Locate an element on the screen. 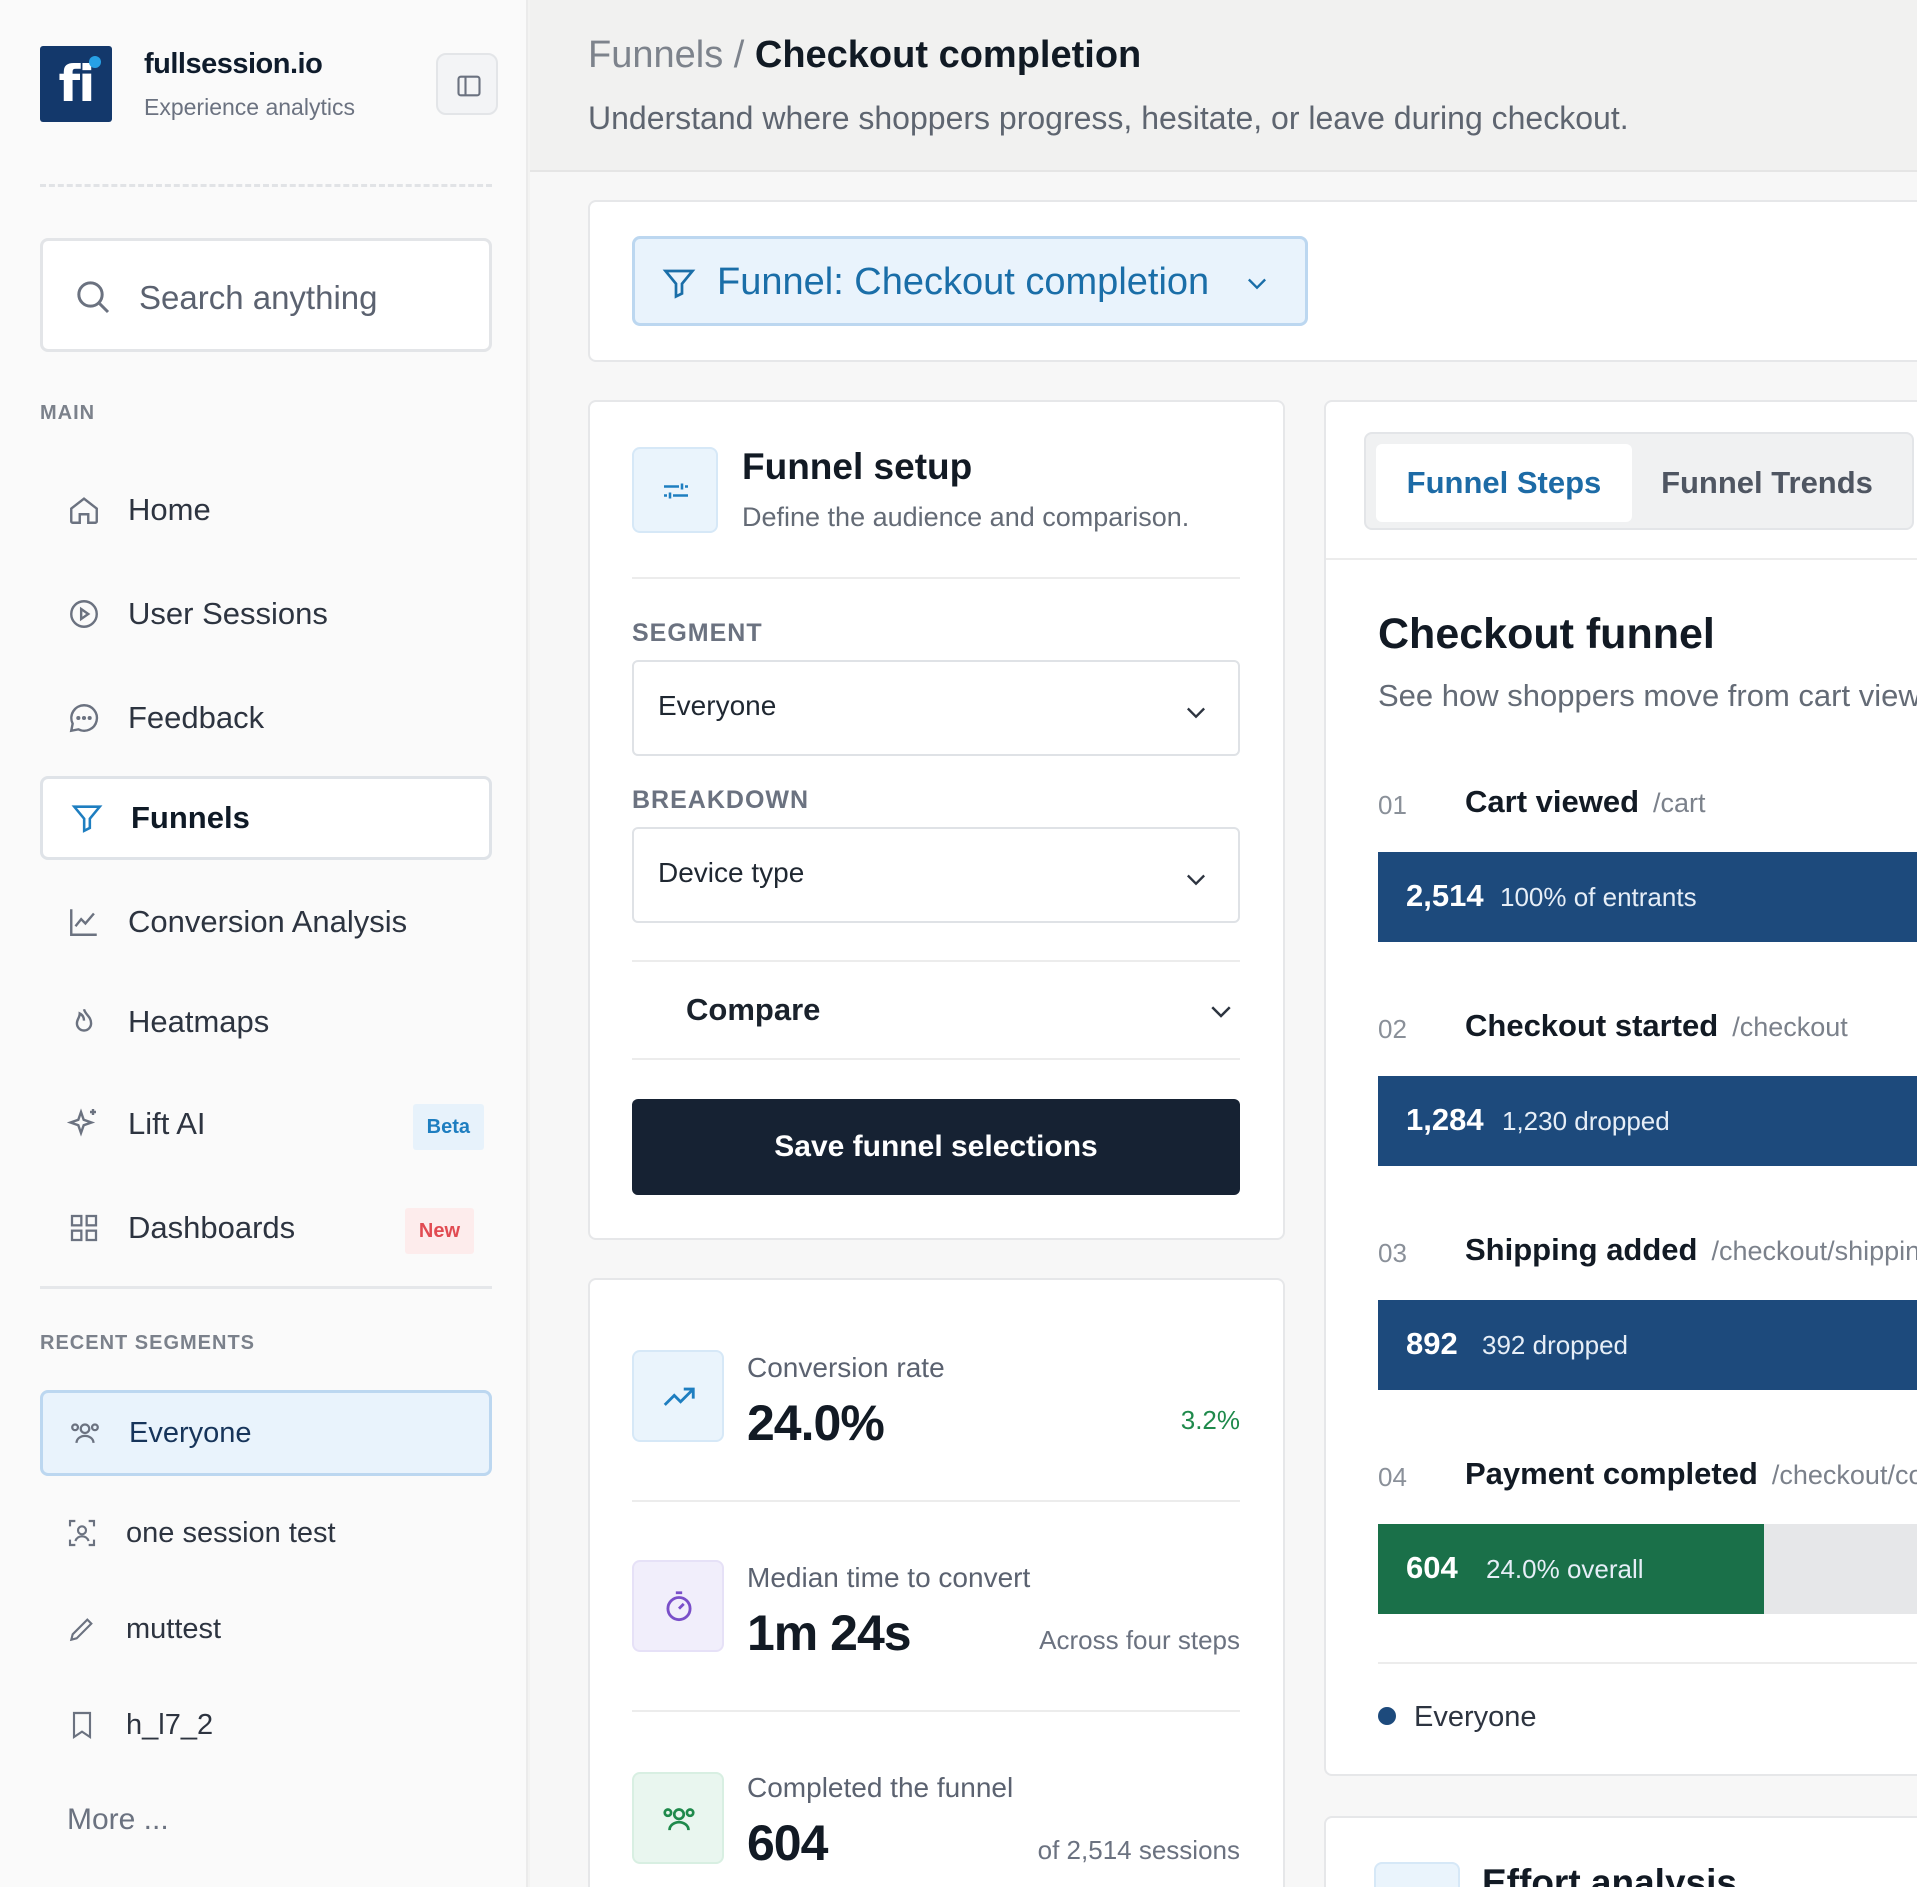 This screenshot has height=1887, width=1917. stat-aside: of 2,514 sessions is located at coordinates (1138, 1850).